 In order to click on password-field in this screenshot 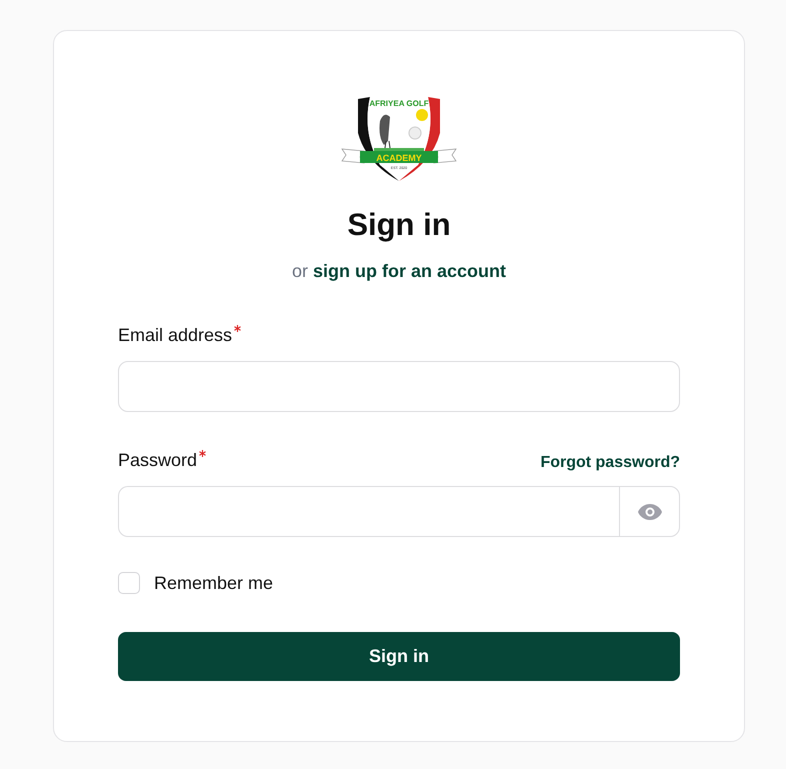, I will do `click(368, 511)`.